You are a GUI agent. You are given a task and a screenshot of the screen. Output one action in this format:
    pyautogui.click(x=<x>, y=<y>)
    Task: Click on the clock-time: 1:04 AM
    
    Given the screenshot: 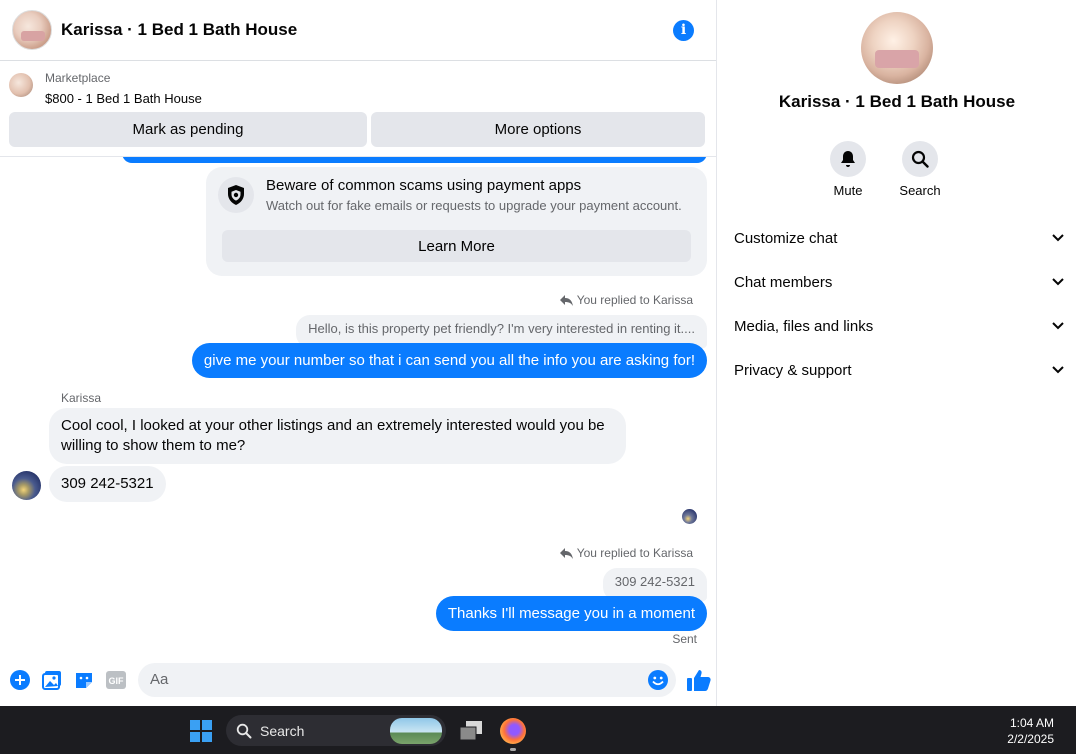 What is the action you would take?
    pyautogui.click(x=1031, y=723)
    